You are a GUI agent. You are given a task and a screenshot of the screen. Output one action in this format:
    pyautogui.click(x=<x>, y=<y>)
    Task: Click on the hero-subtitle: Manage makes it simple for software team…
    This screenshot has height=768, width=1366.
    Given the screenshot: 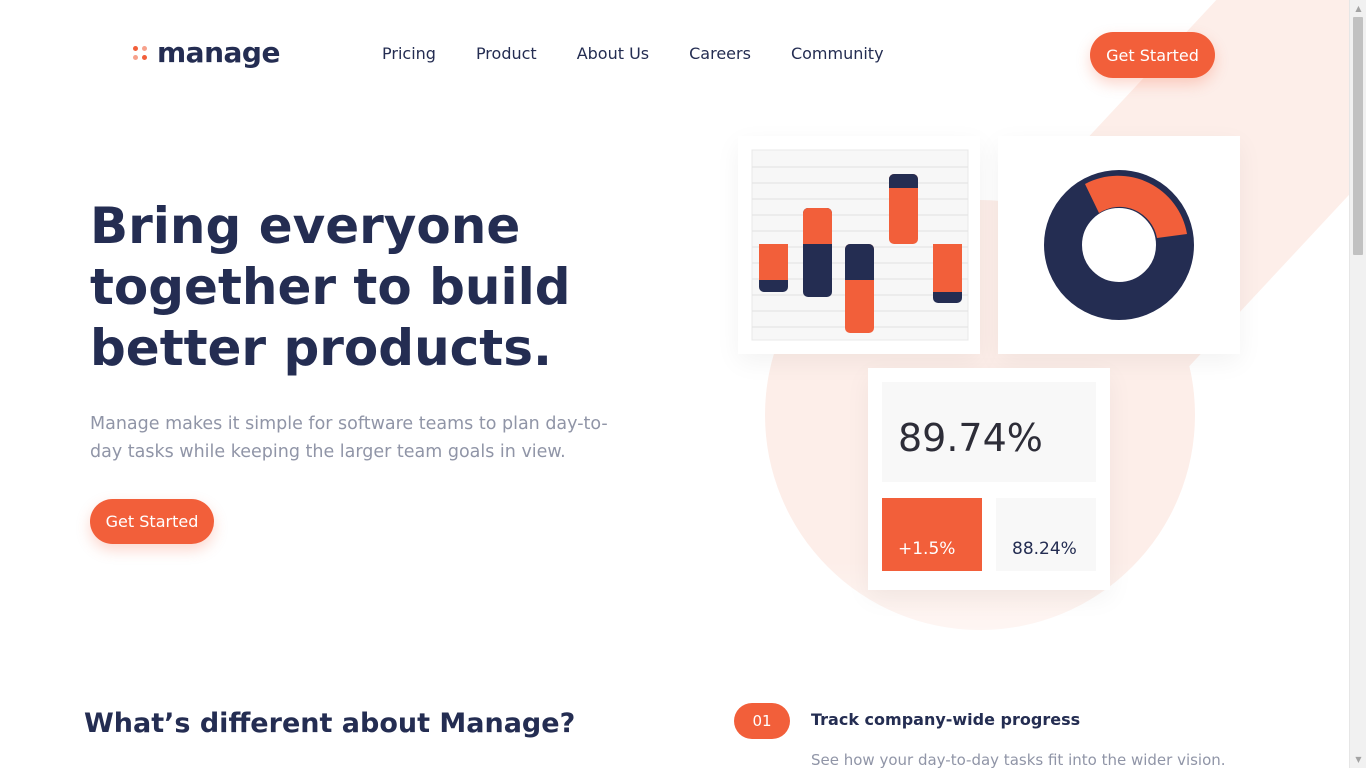 What is the action you would take?
    pyautogui.click(x=349, y=438)
    